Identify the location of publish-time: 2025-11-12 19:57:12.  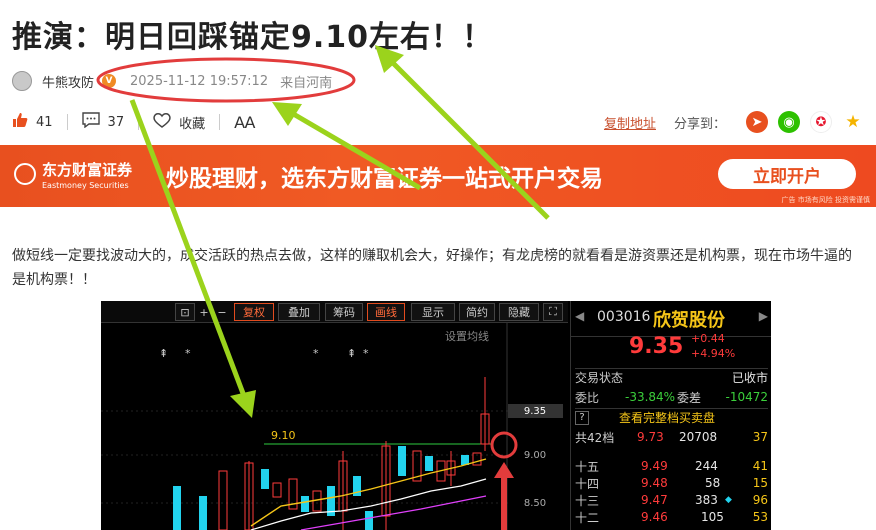
(199, 81).